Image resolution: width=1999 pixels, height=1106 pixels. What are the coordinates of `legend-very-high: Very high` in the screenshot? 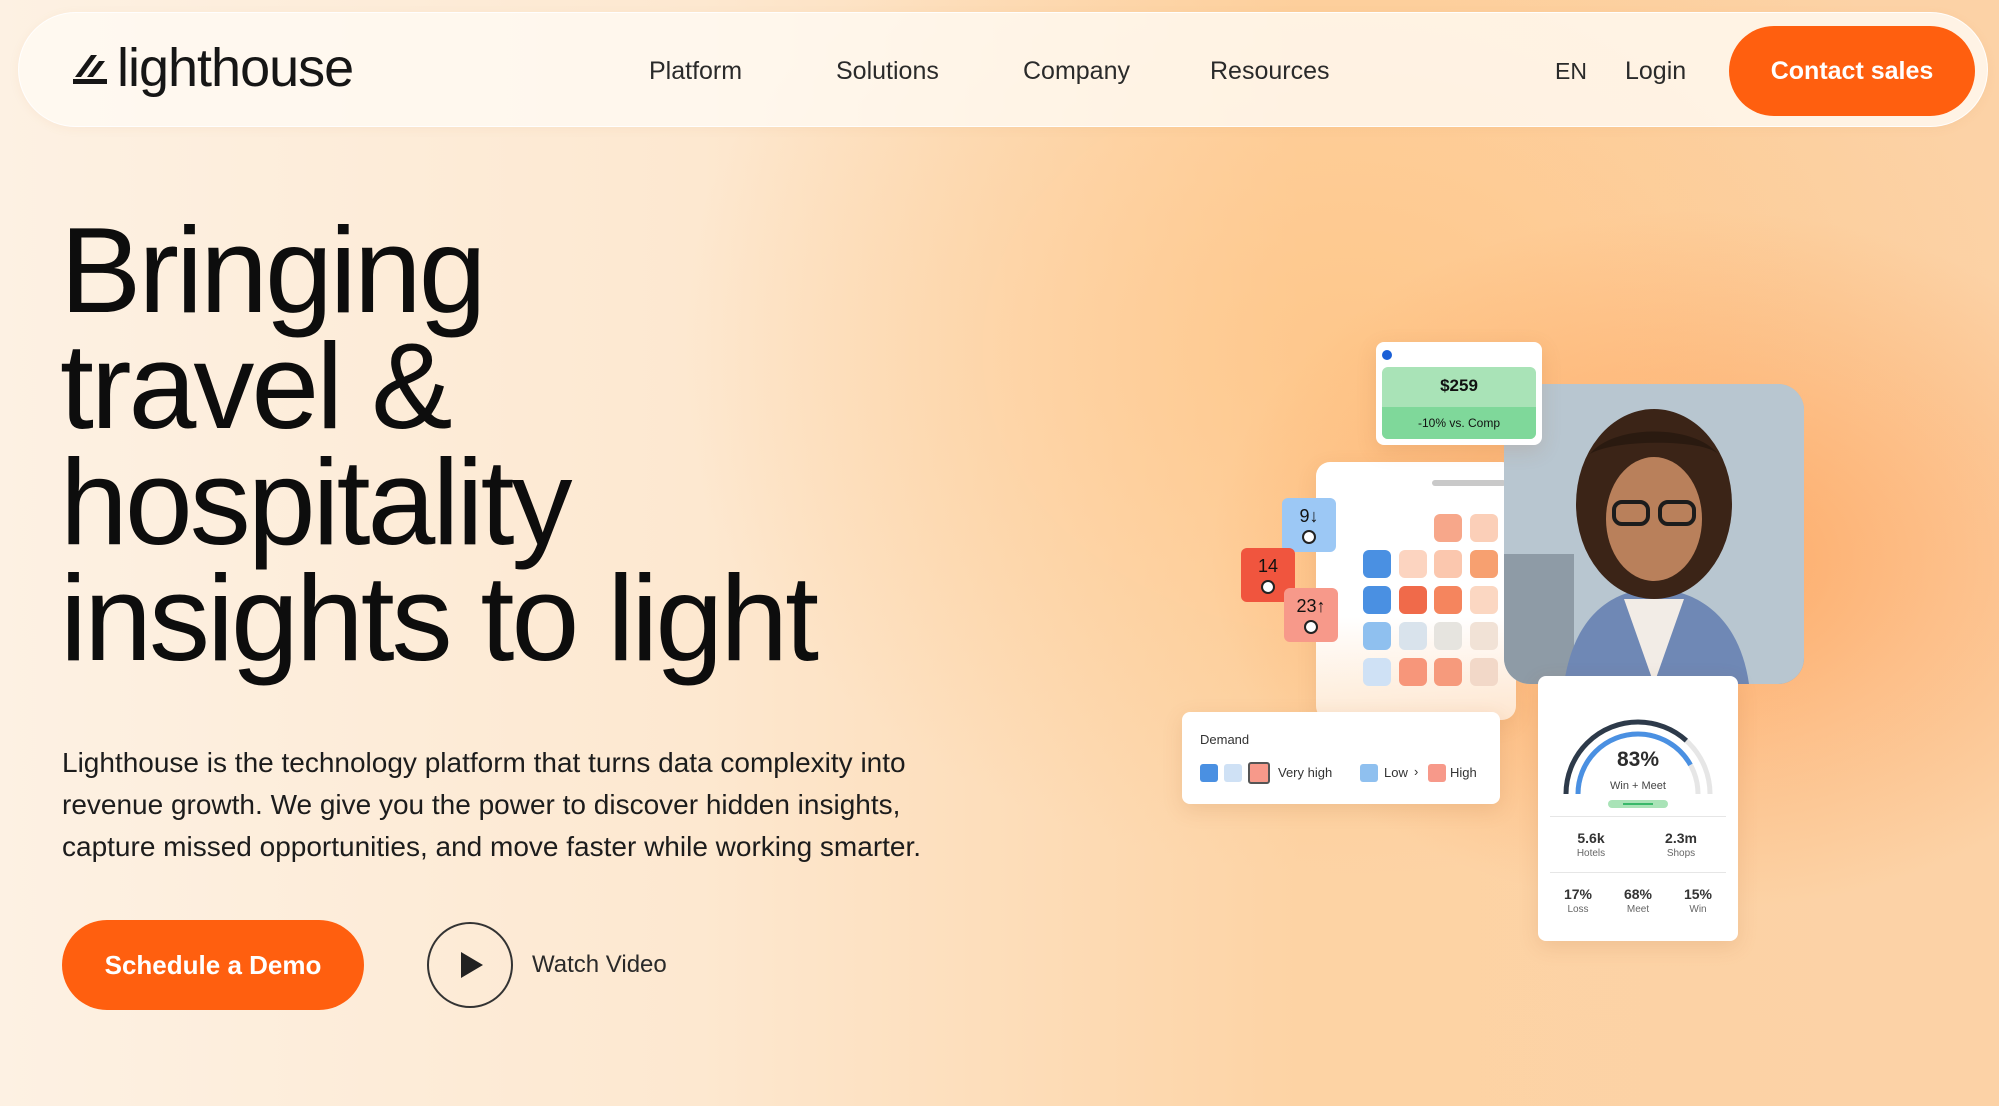 It's located at (1305, 772).